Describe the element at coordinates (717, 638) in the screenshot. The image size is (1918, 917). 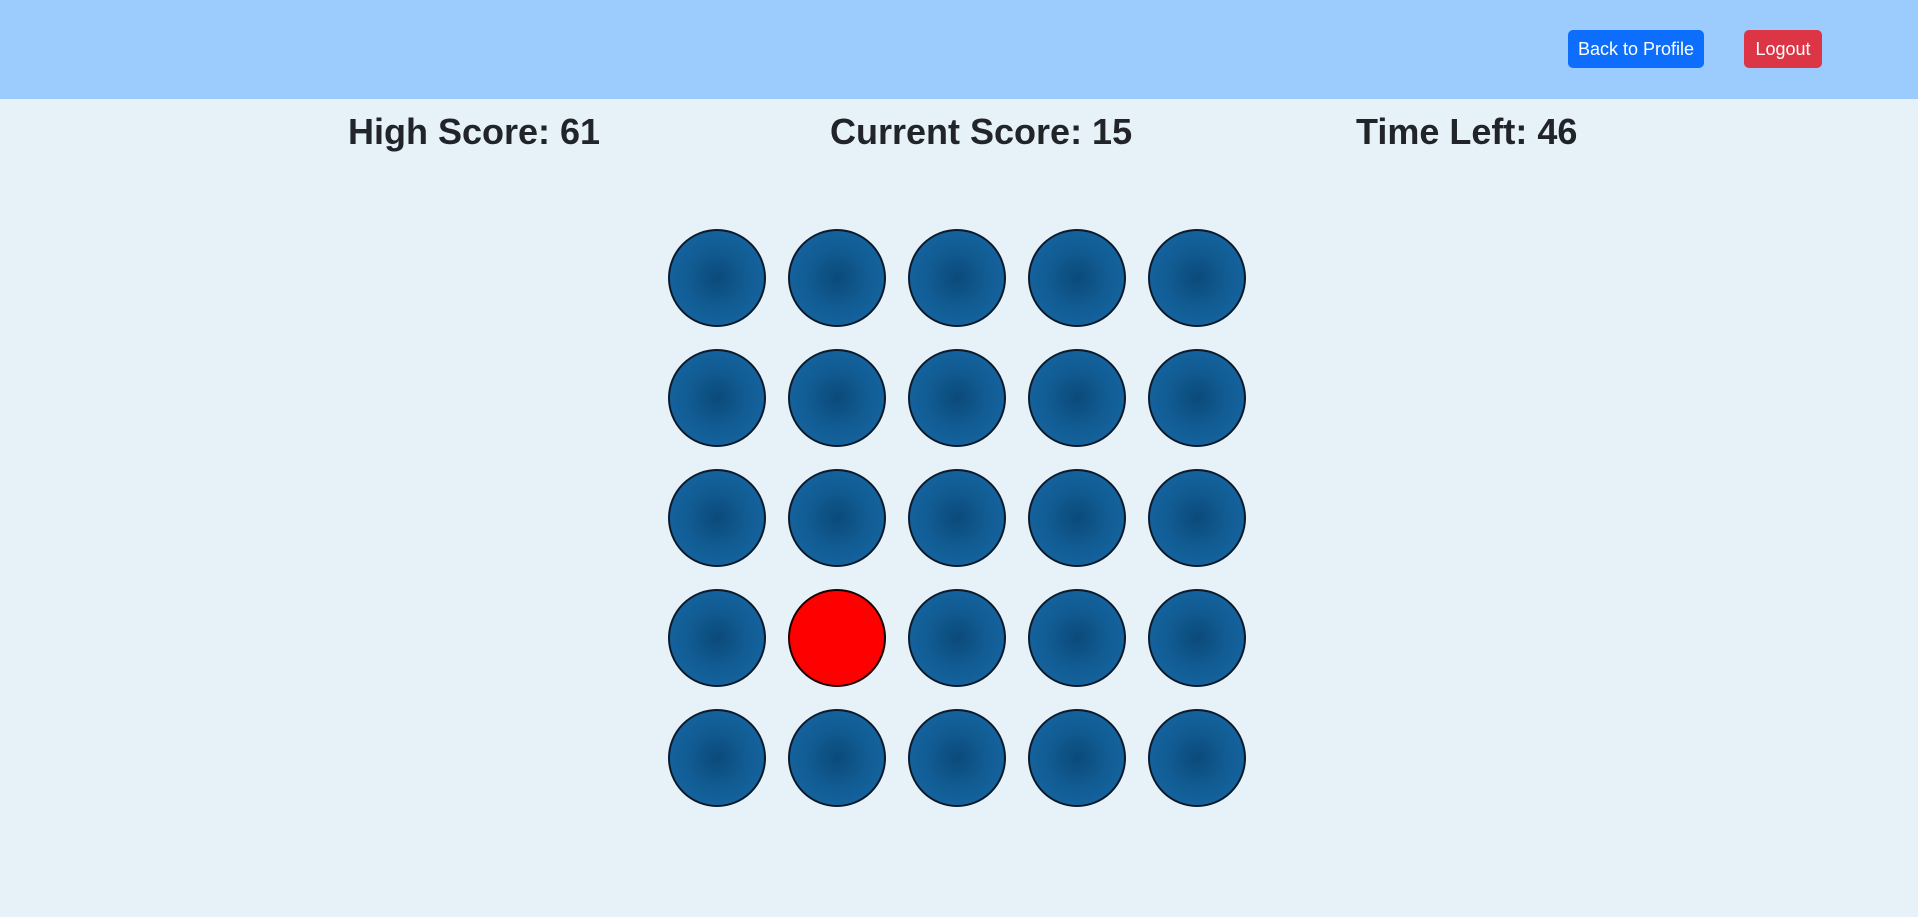
I see `board-cell-r4-c1` at that location.